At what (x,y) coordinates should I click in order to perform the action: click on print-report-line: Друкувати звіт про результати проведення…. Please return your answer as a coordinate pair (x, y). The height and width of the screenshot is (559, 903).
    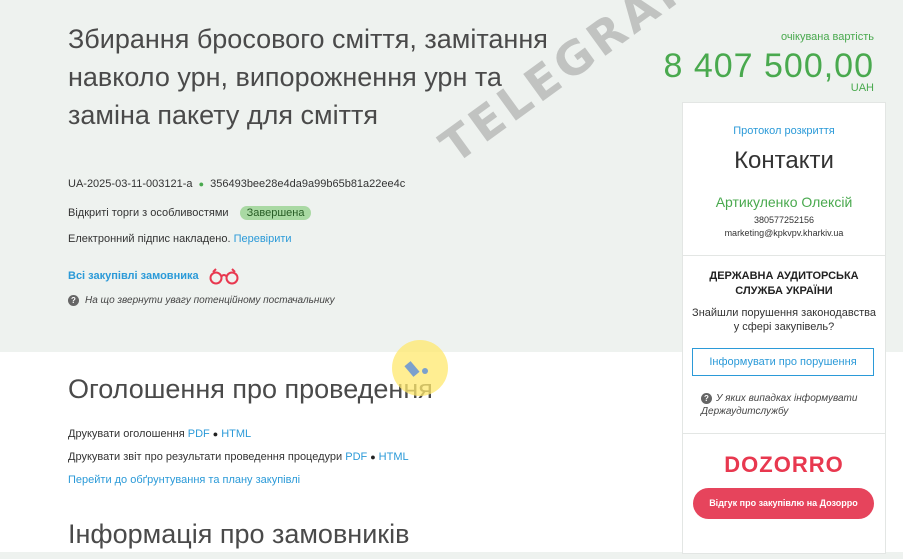
    Looking at the image, I should click on (238, 457).